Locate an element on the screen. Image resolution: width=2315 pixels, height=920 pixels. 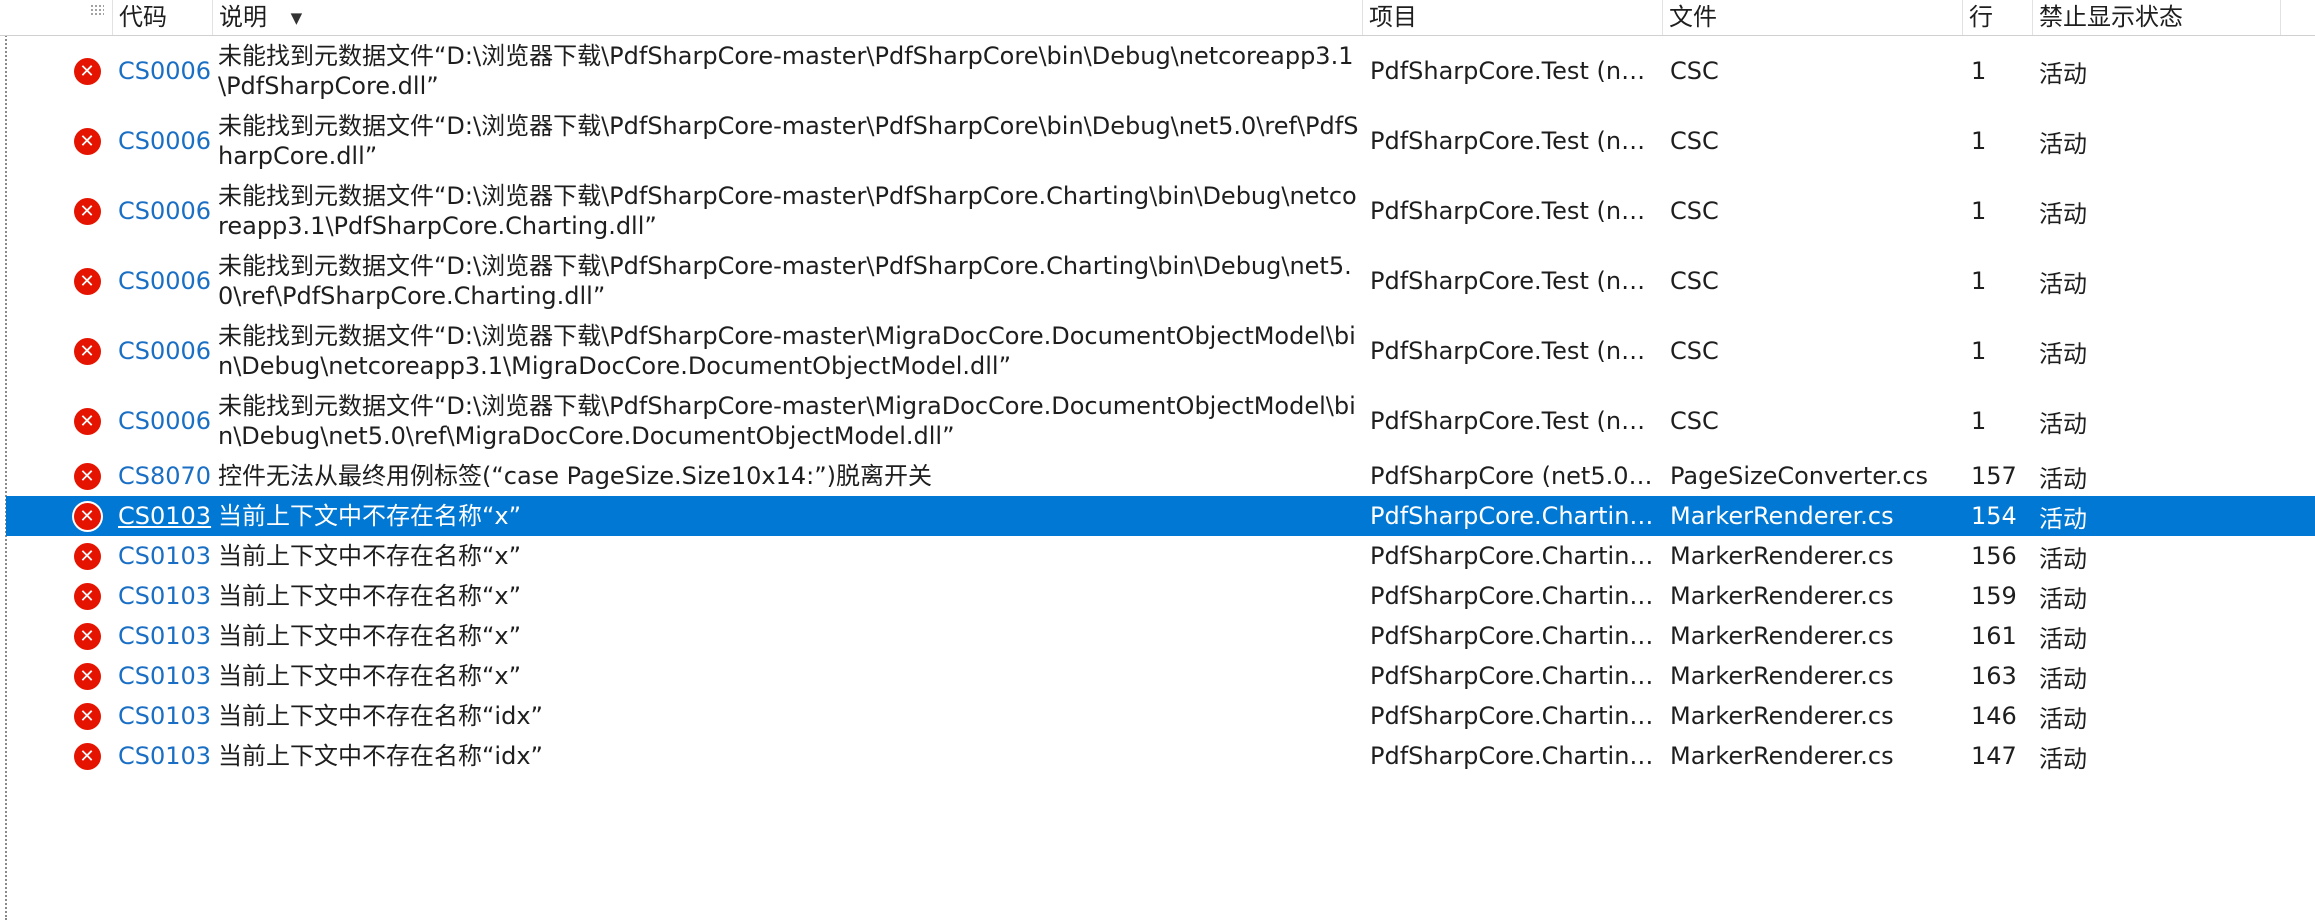
description-cell: 当前上下文中不存在名称“x” is located at coordinates (789, 596).